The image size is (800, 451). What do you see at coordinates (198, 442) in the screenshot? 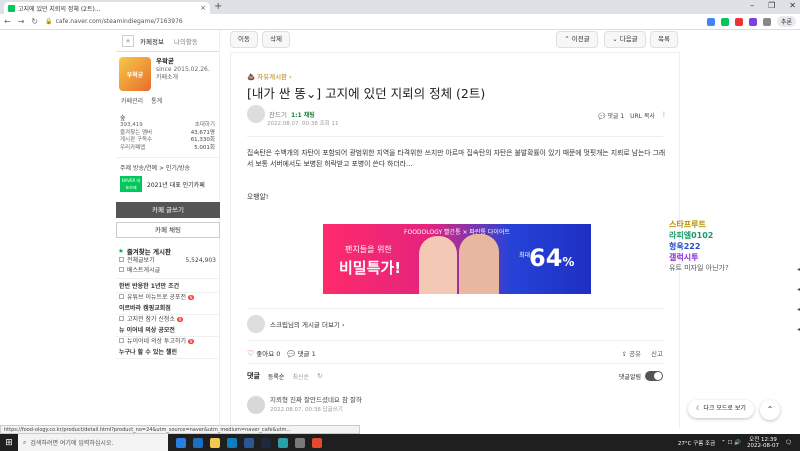
I see `edge-icon` at bounding box center [198, 442].